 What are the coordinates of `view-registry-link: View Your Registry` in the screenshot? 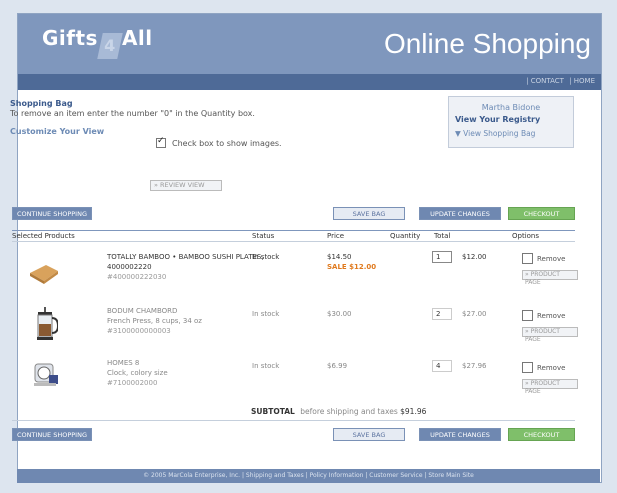 It's located at (497, 119).